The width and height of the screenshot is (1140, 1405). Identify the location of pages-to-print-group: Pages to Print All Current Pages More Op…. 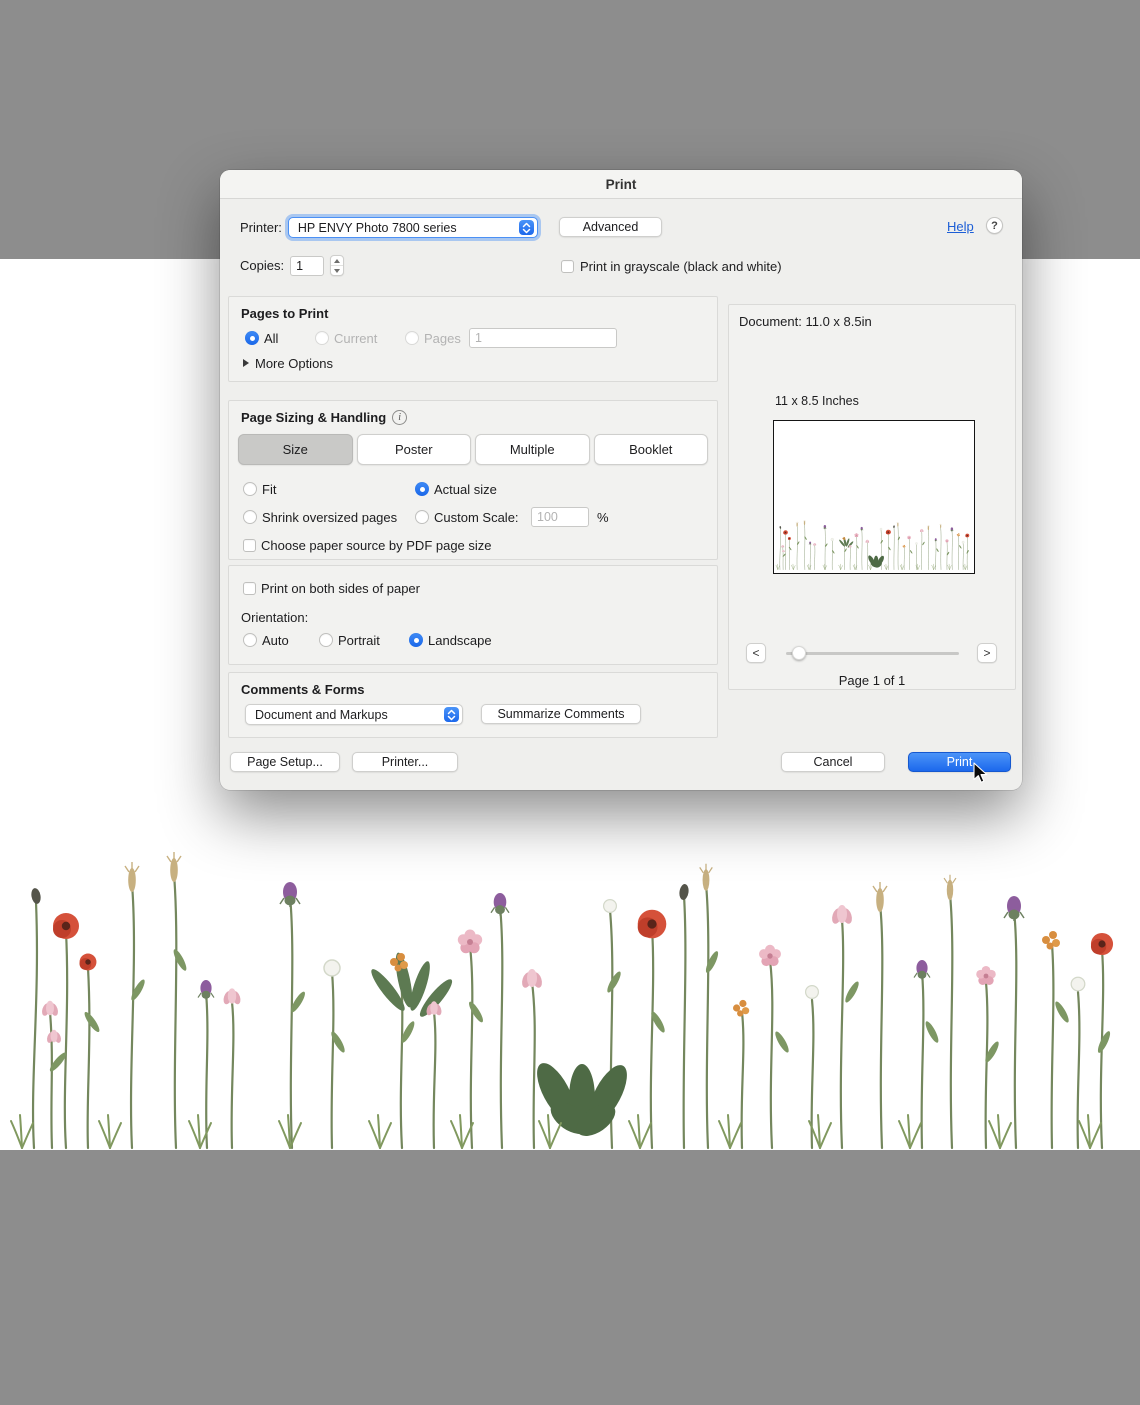
(473, 339).